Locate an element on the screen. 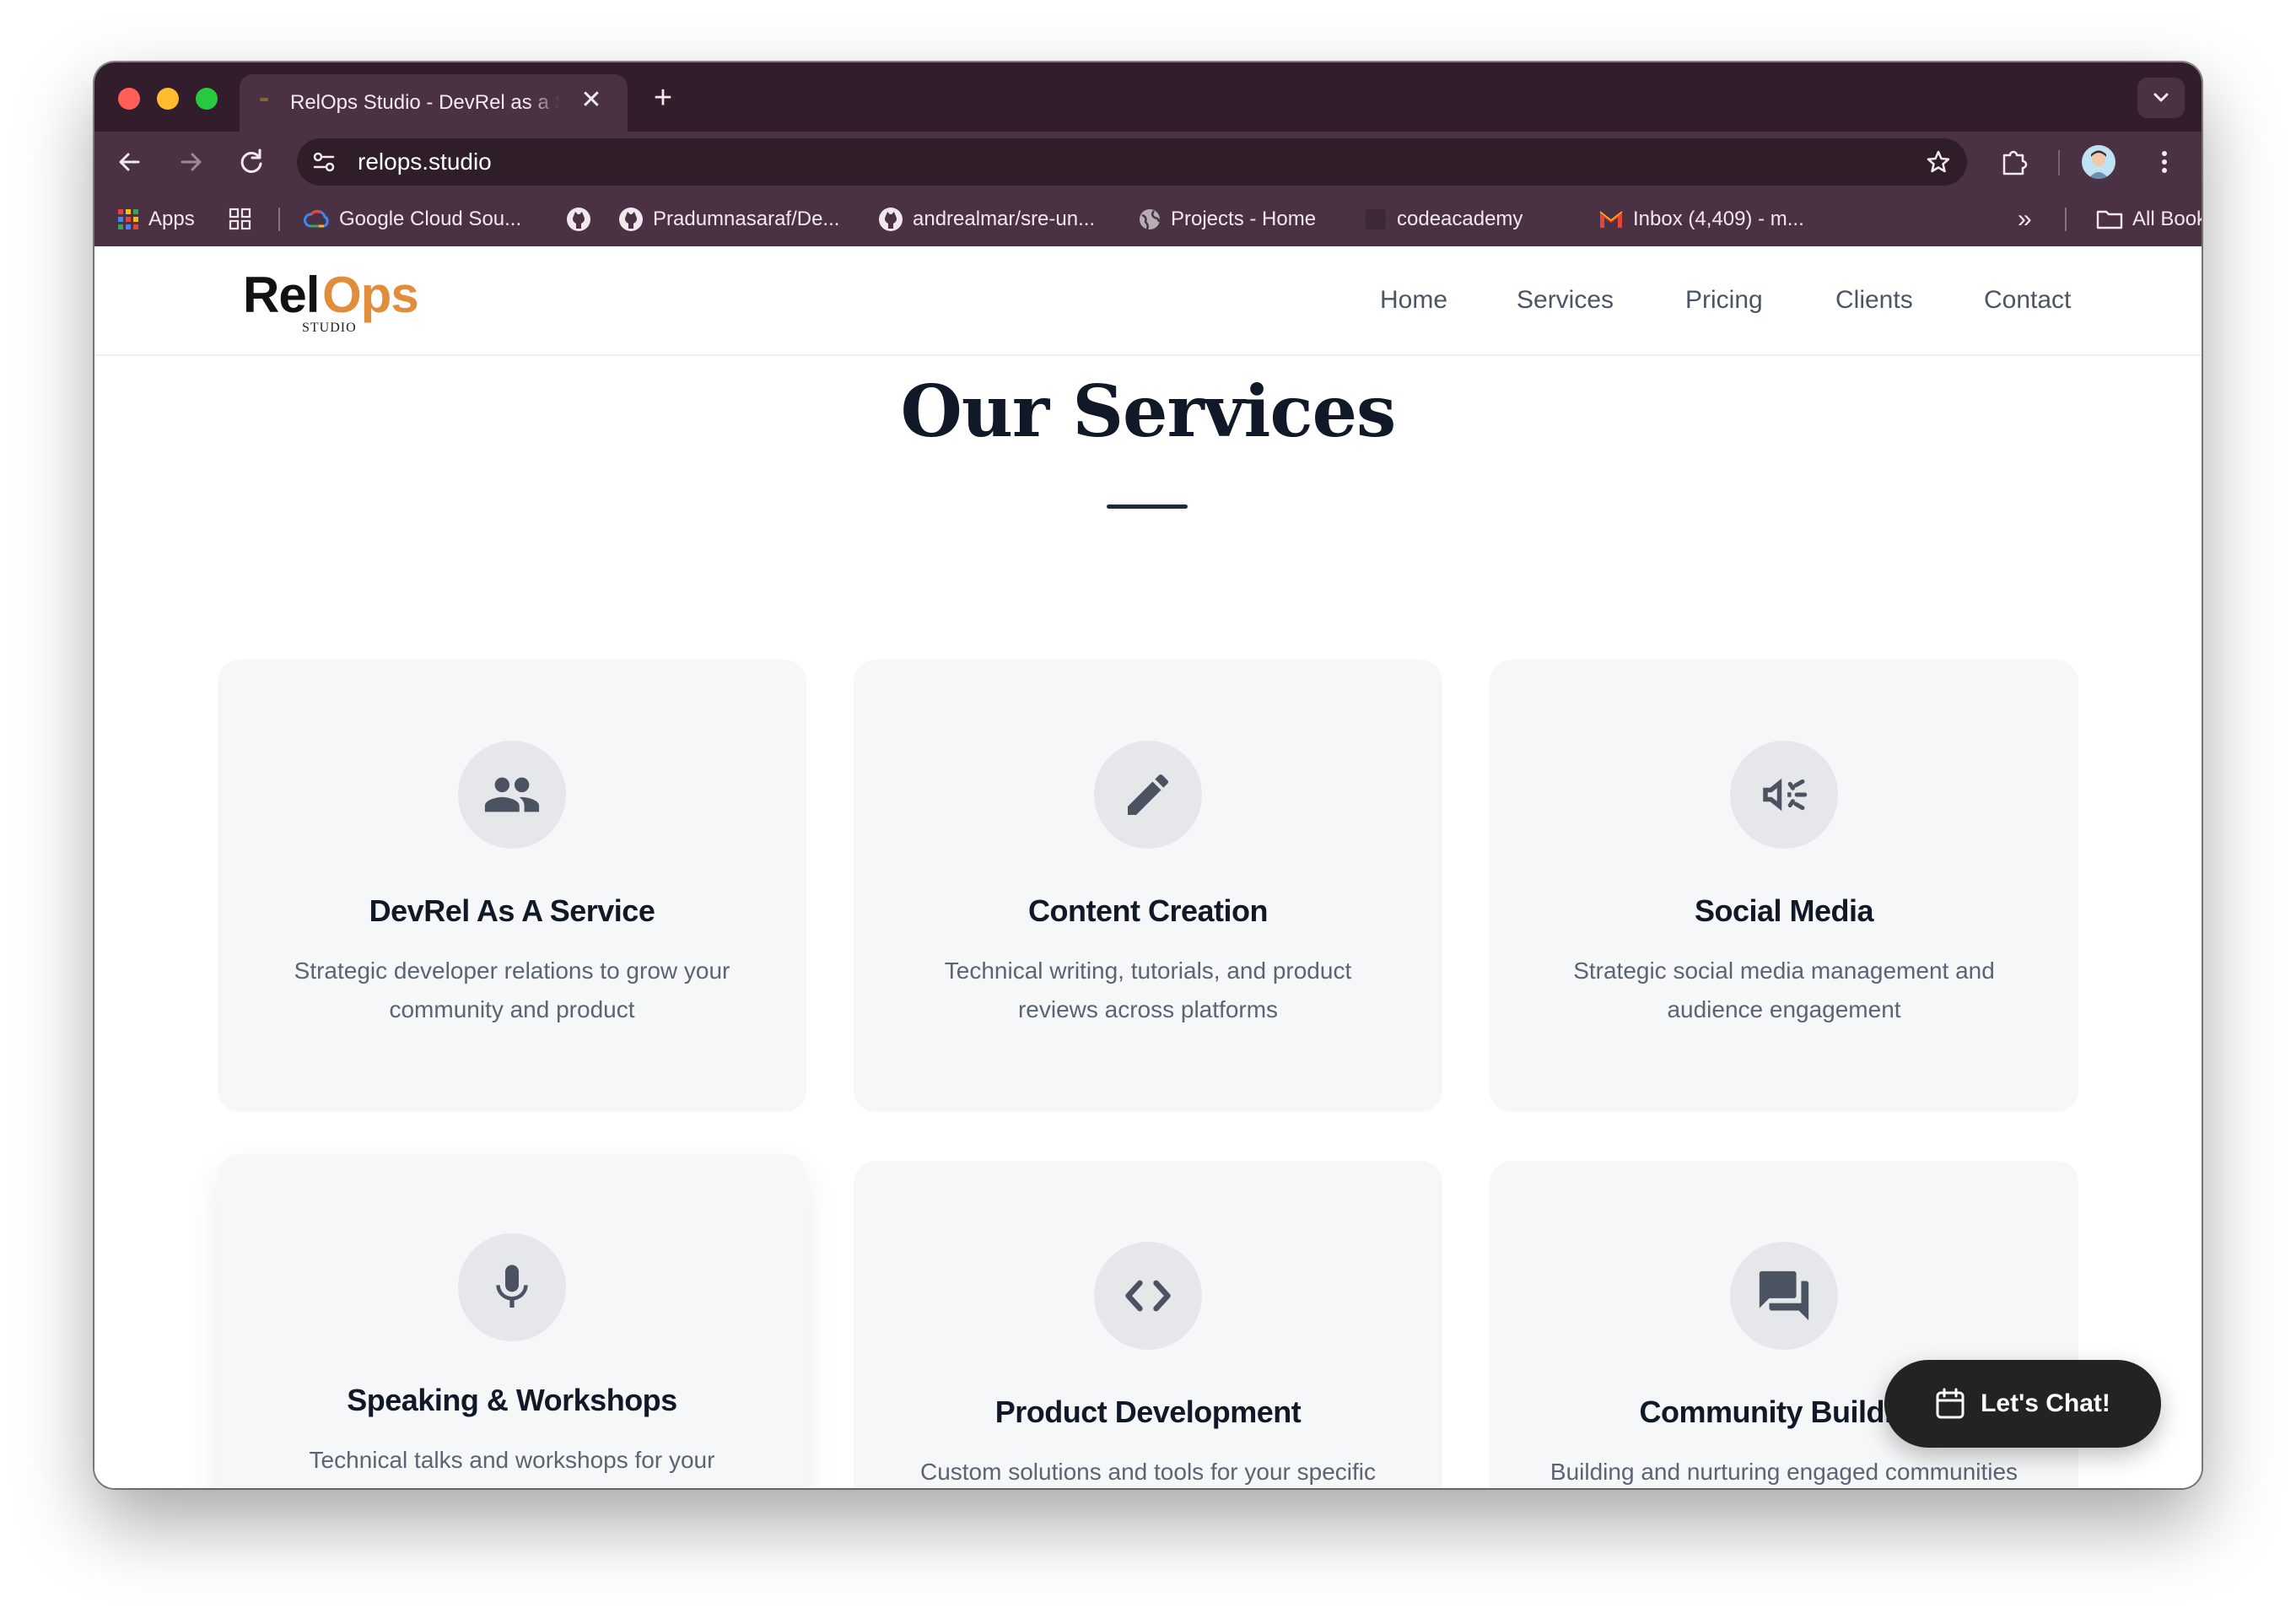 The image size is (2296, 1613). back-arrow-icon is located at coordinates (129, 162).